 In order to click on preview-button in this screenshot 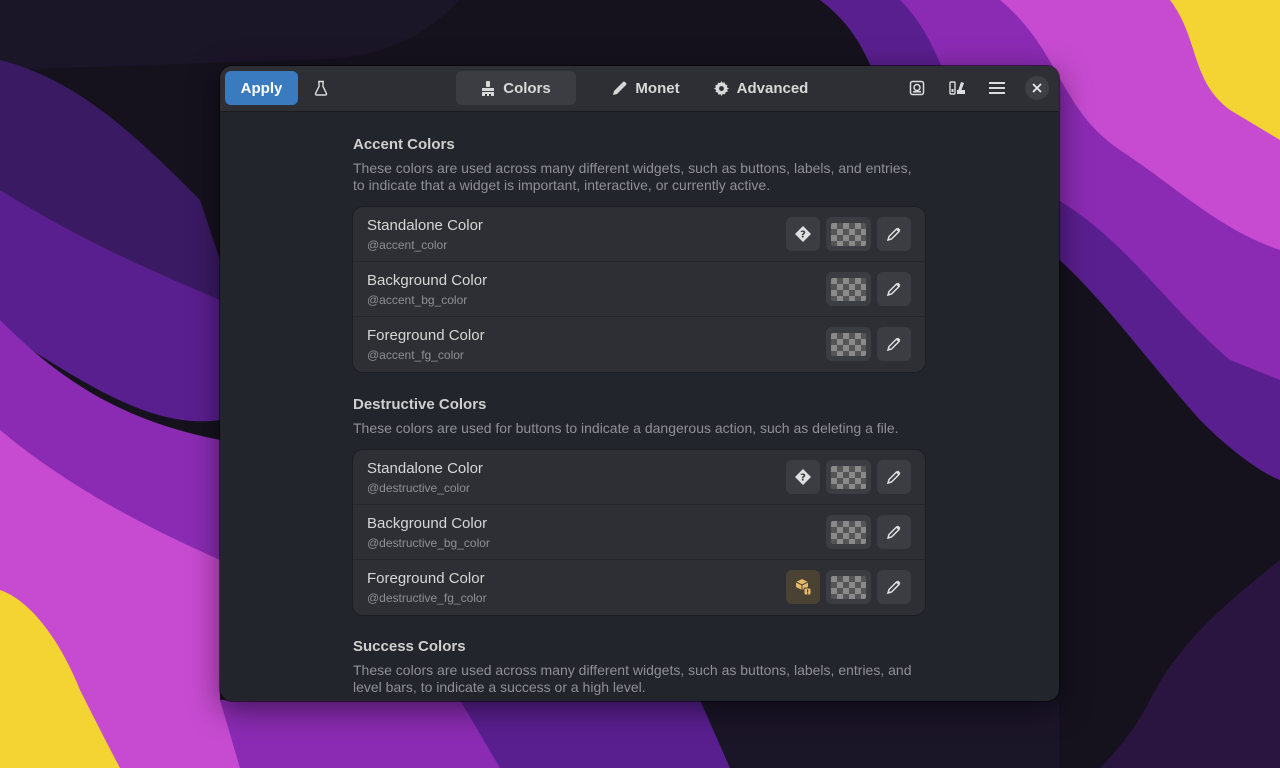, I will do `click(917, 88)`.